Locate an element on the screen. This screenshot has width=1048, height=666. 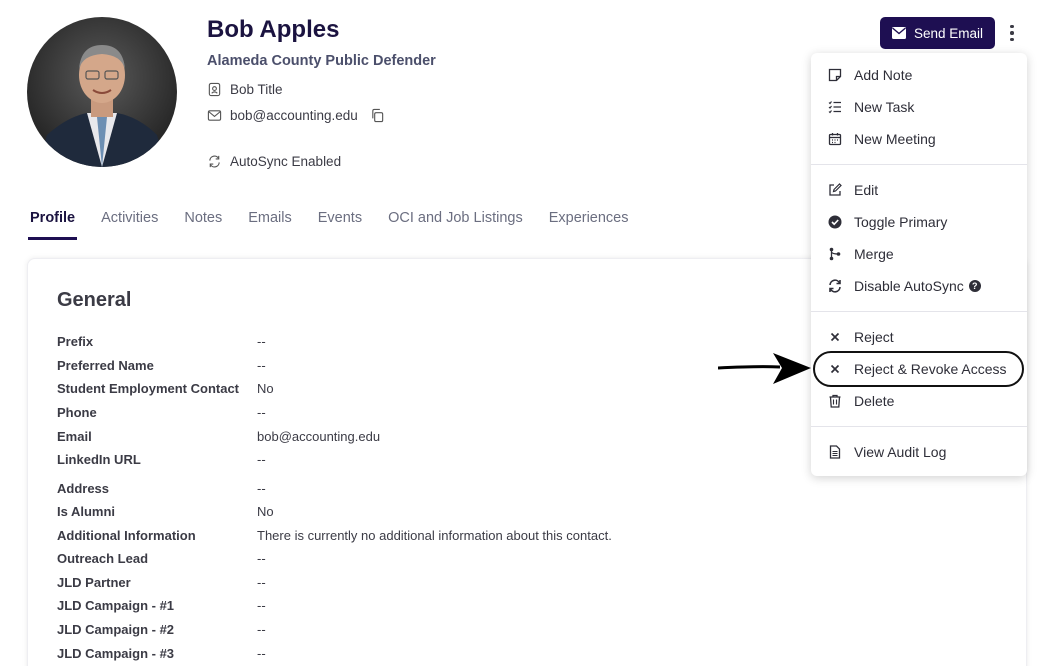
field-row: Outreach Lead -- is located at coordinates (161, 558).